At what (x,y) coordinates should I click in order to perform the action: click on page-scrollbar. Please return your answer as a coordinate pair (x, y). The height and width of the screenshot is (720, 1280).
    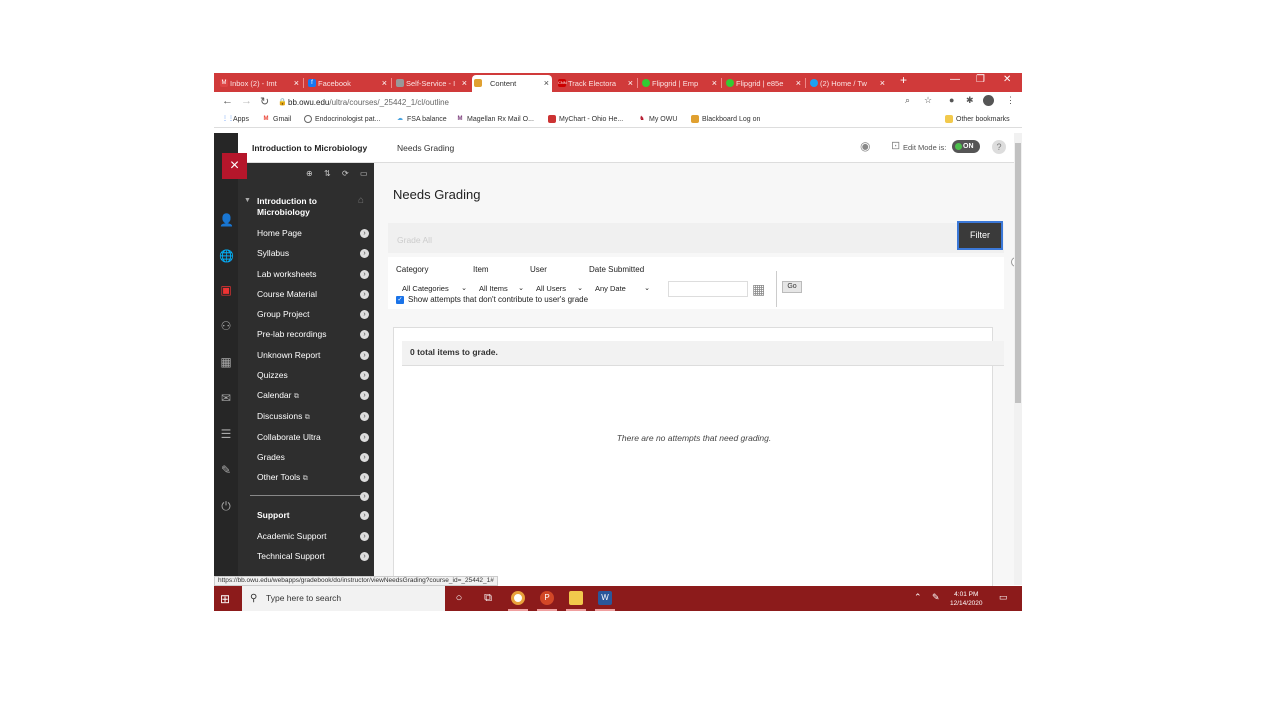
    Looking at the image, I should click on (1018, 359).